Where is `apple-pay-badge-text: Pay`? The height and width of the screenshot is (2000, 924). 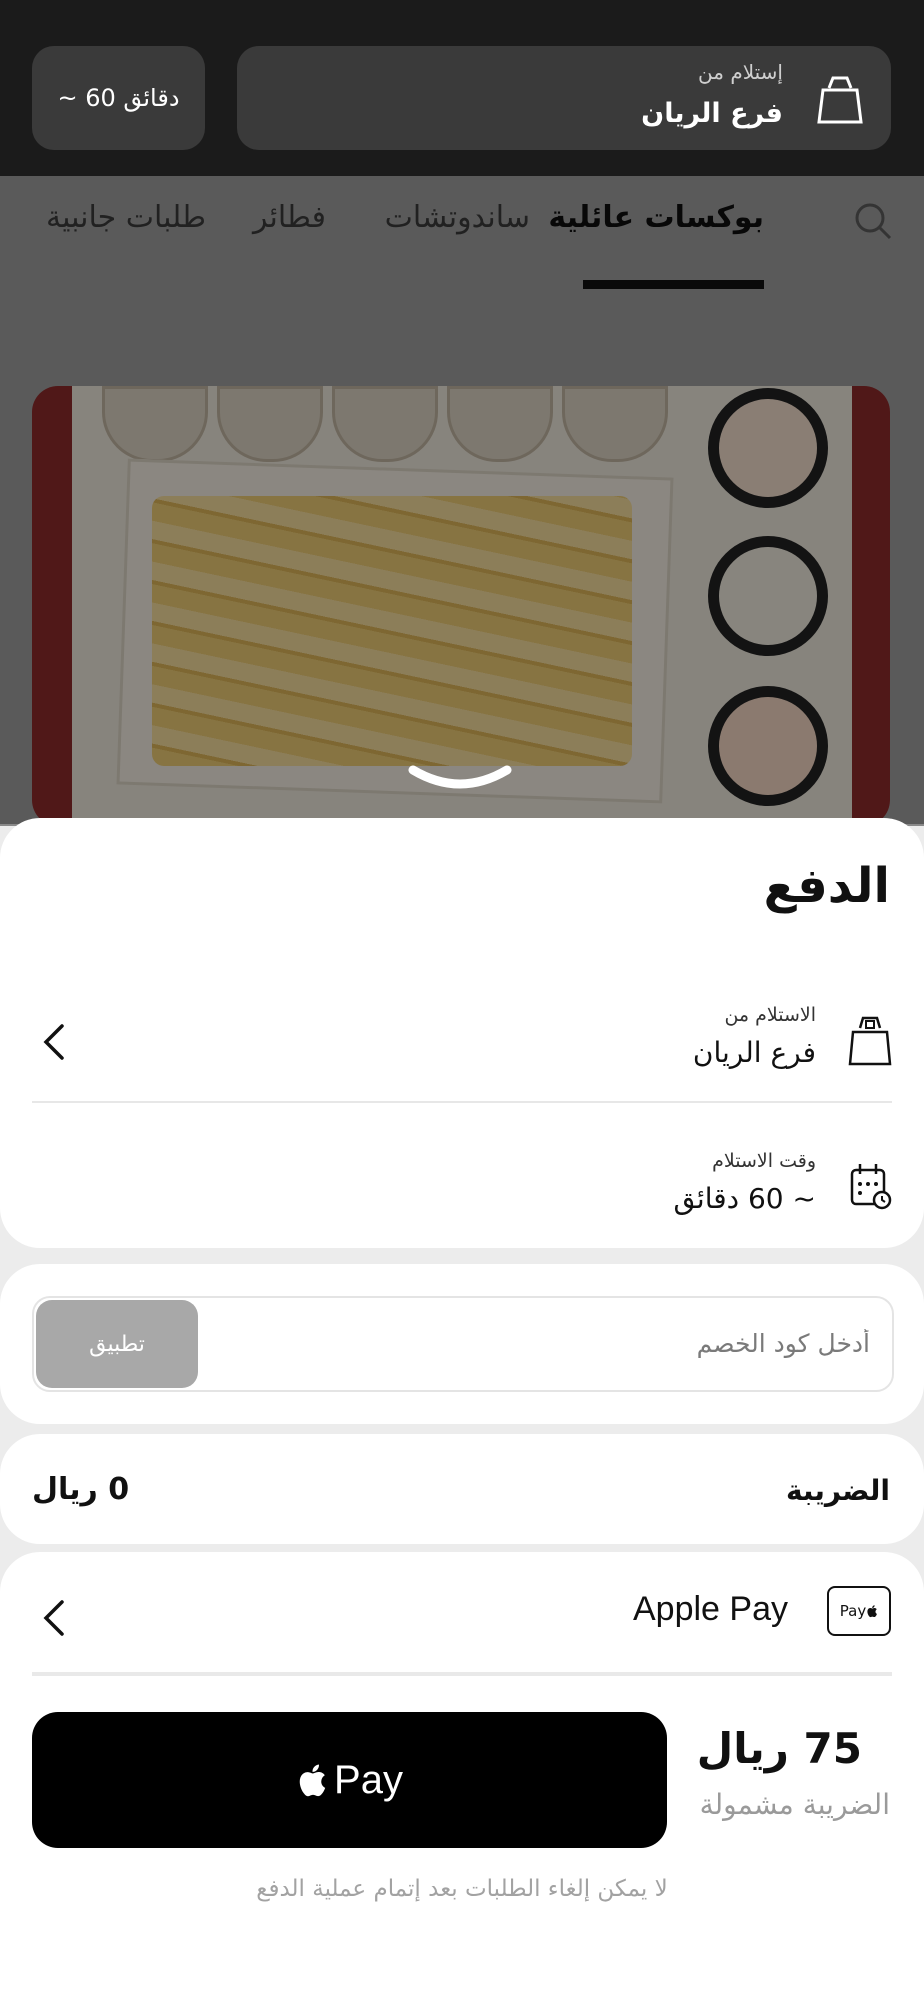 apple-pay-badge-text: Pay is located at coordinates (853, 1611).